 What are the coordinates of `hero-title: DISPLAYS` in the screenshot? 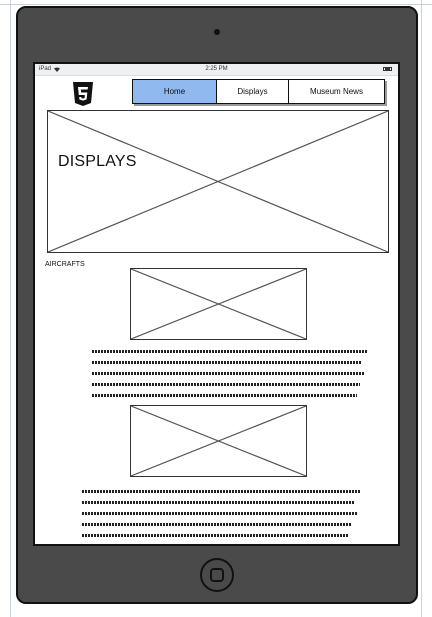 It's located at (97, 161).